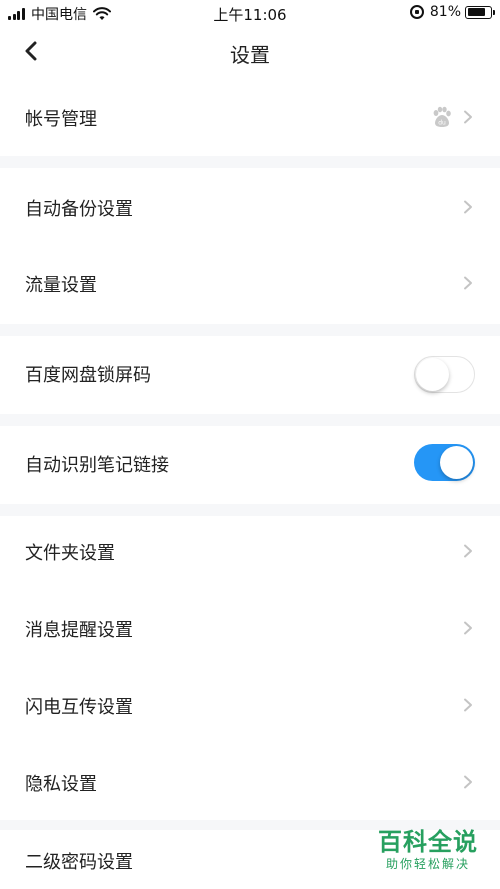 Image resolution: width=500 pixels, height=889 pixels. I want to click on note-links-toggle, so click(444, 462).